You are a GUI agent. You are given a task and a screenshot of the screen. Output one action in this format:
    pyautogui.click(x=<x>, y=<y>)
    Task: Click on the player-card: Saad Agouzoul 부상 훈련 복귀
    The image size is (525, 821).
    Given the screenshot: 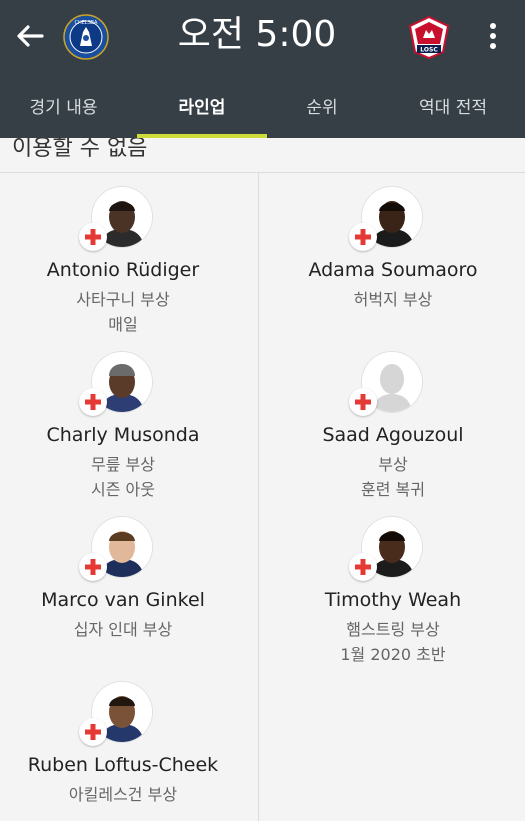 What is the action you would take?
    pyautogui.click(x=393, y=427)
    